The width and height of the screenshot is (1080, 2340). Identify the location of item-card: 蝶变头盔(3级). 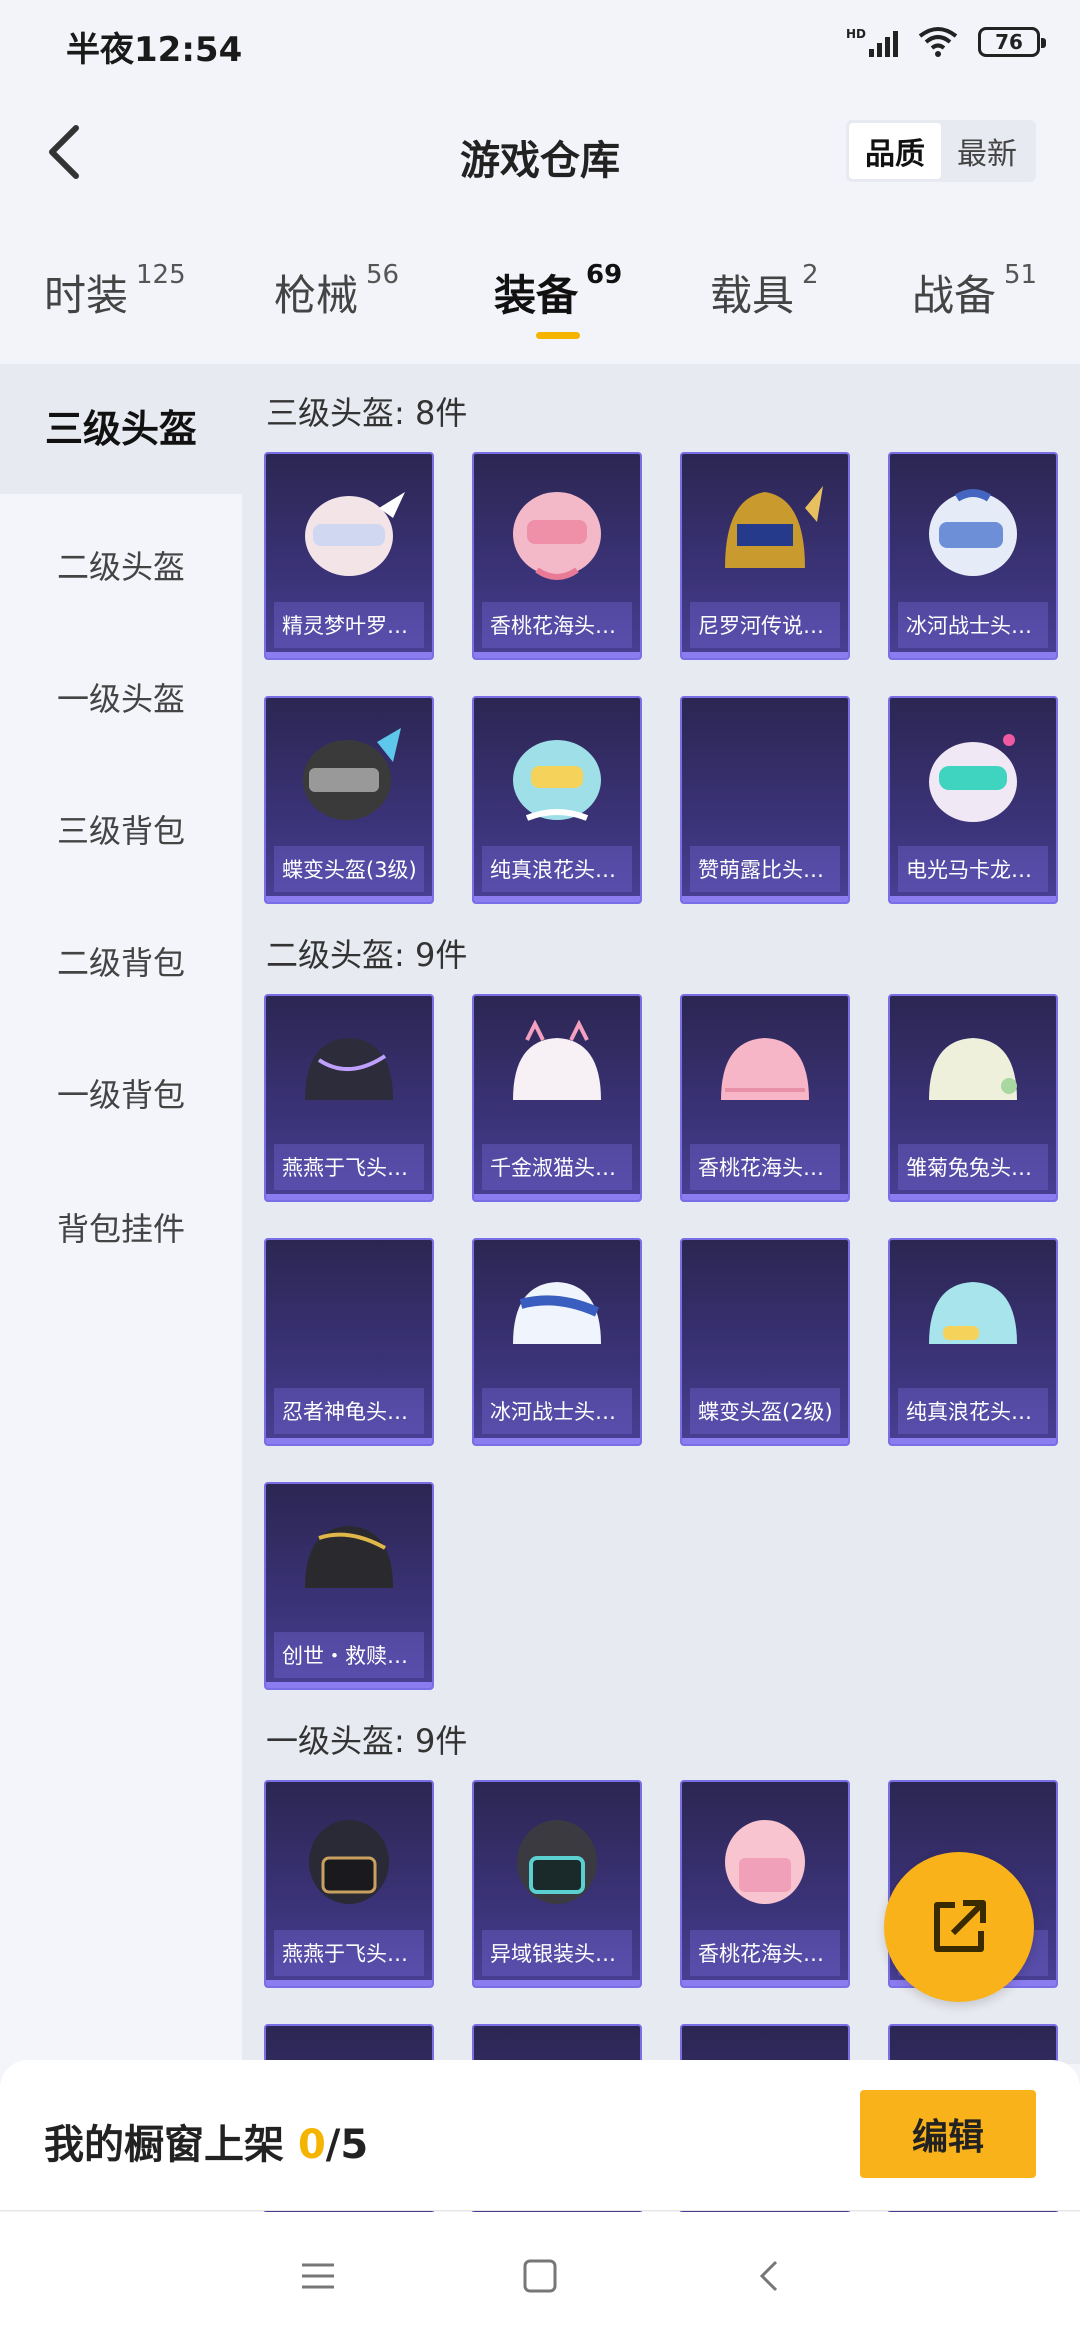
(349, 800).